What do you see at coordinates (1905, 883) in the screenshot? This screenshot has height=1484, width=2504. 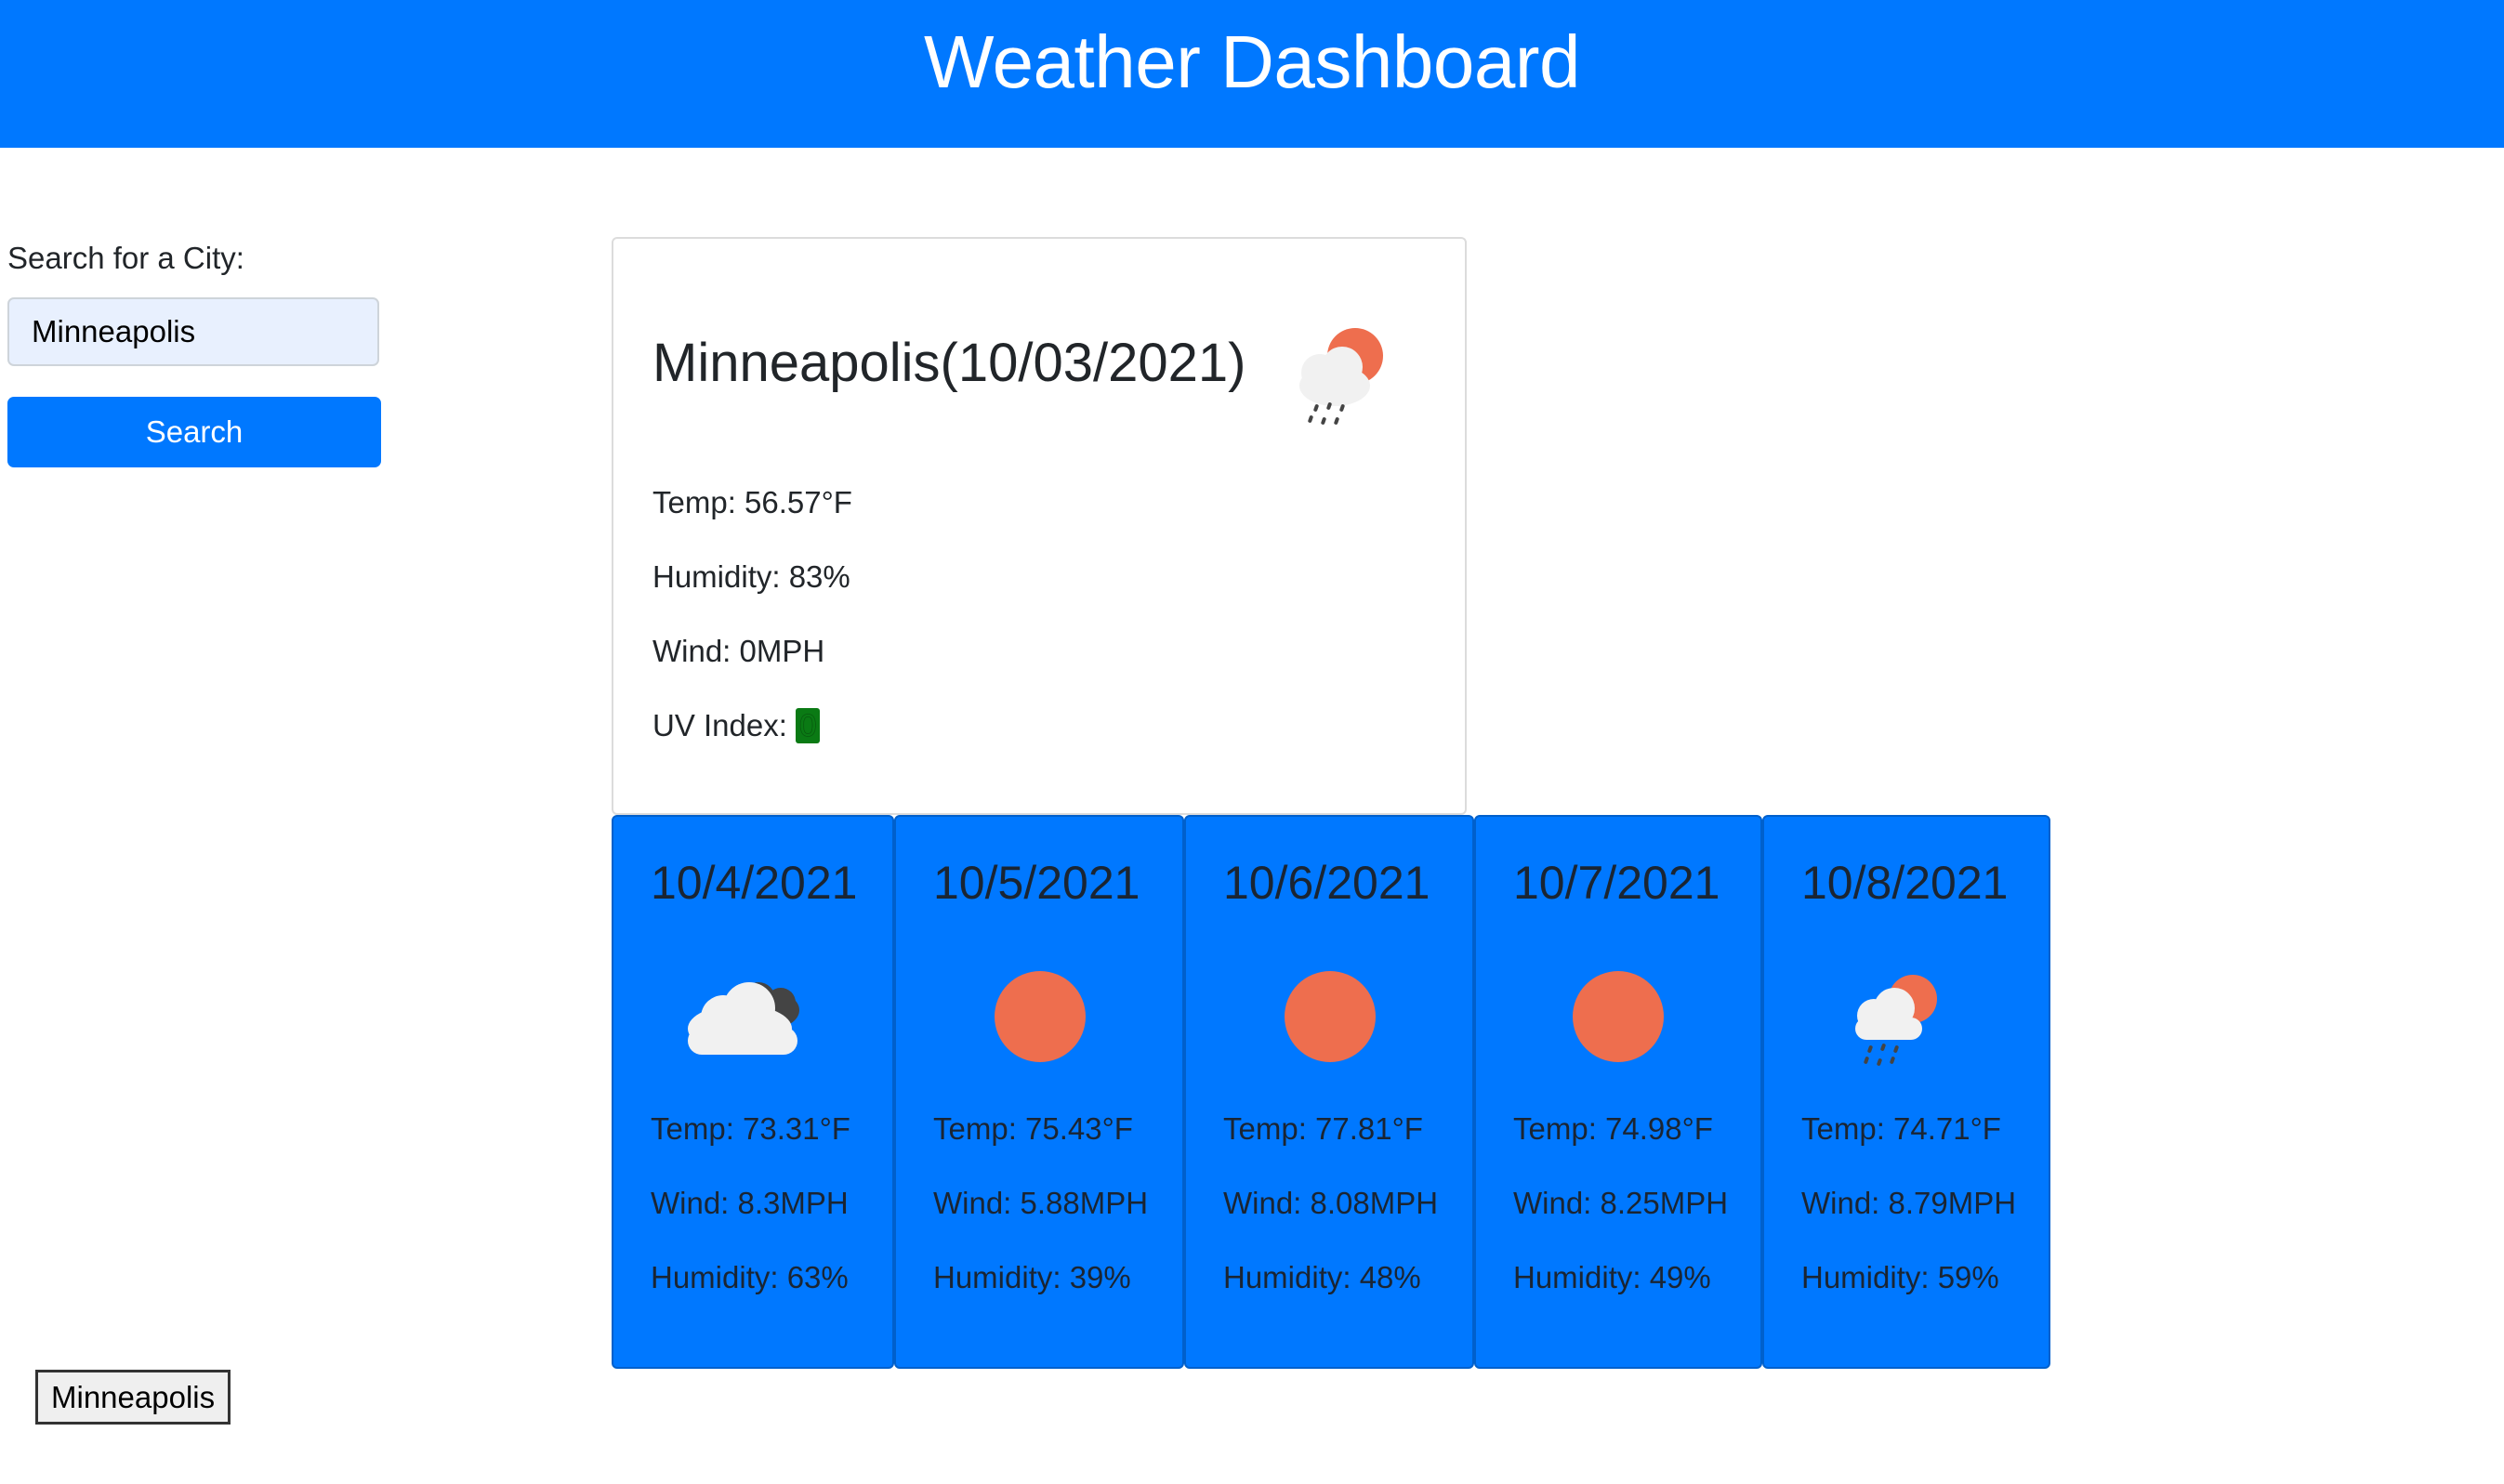 I see `forecast-date: 10/8/2021` at bounding box center [1905, 883].